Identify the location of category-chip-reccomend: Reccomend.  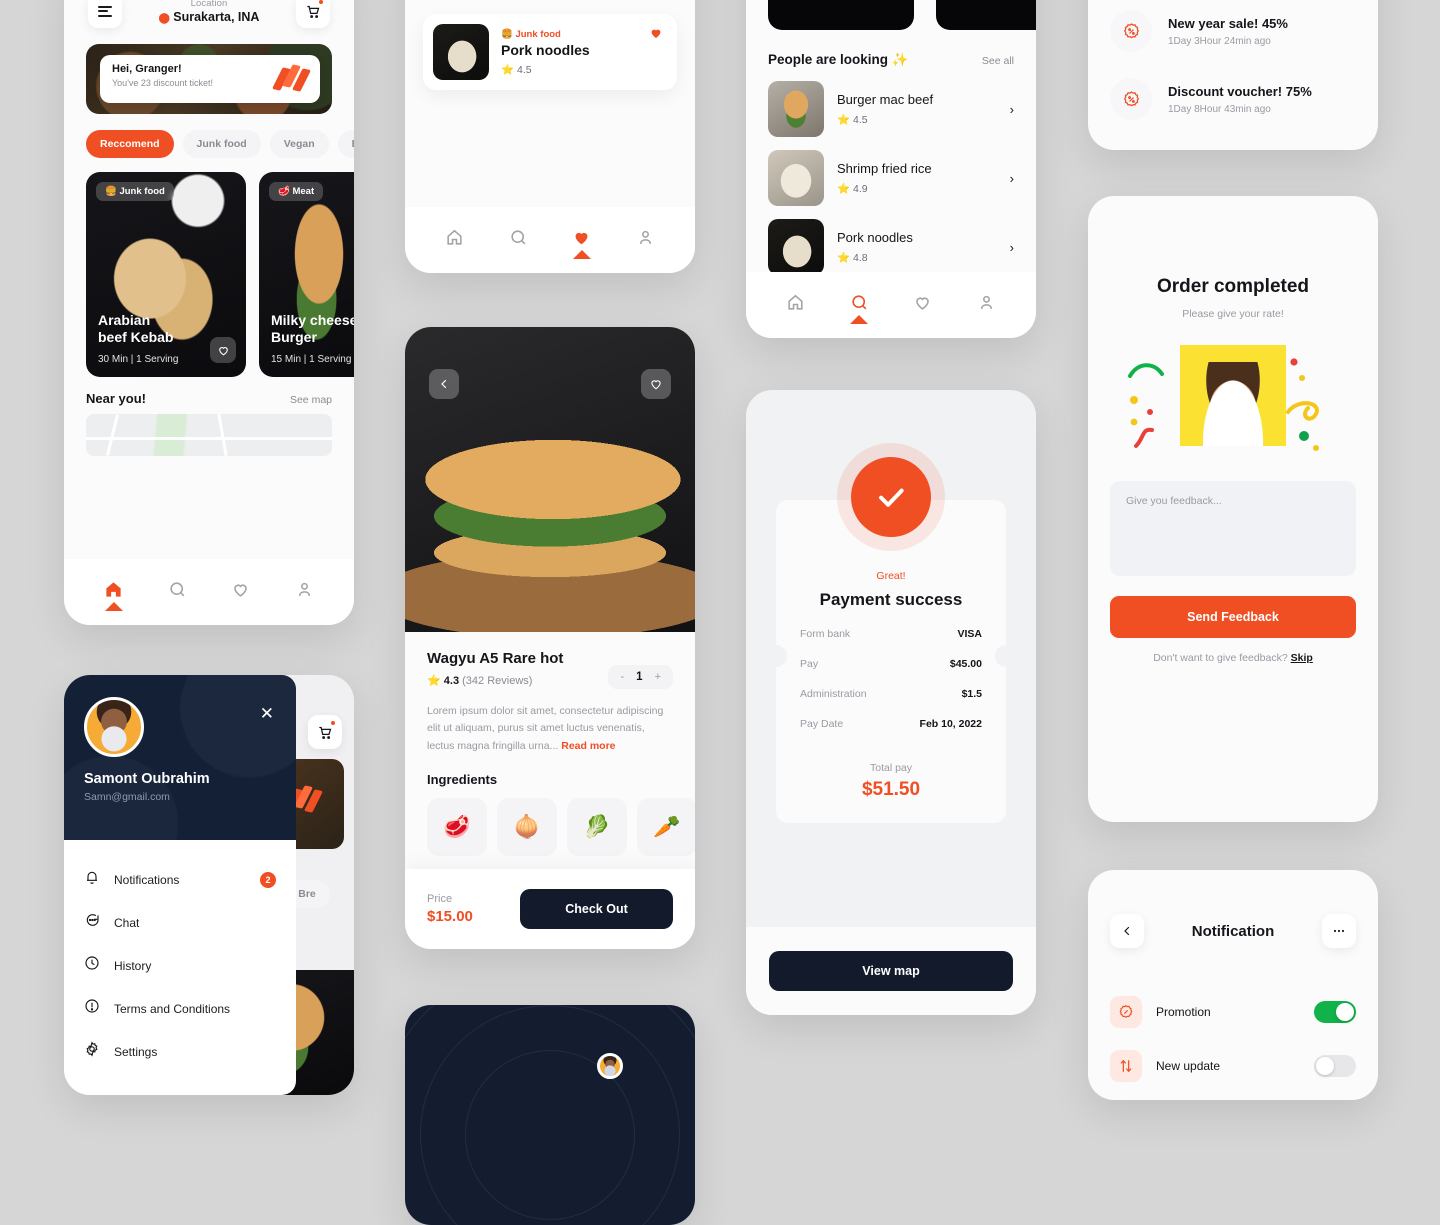
(130, 144).